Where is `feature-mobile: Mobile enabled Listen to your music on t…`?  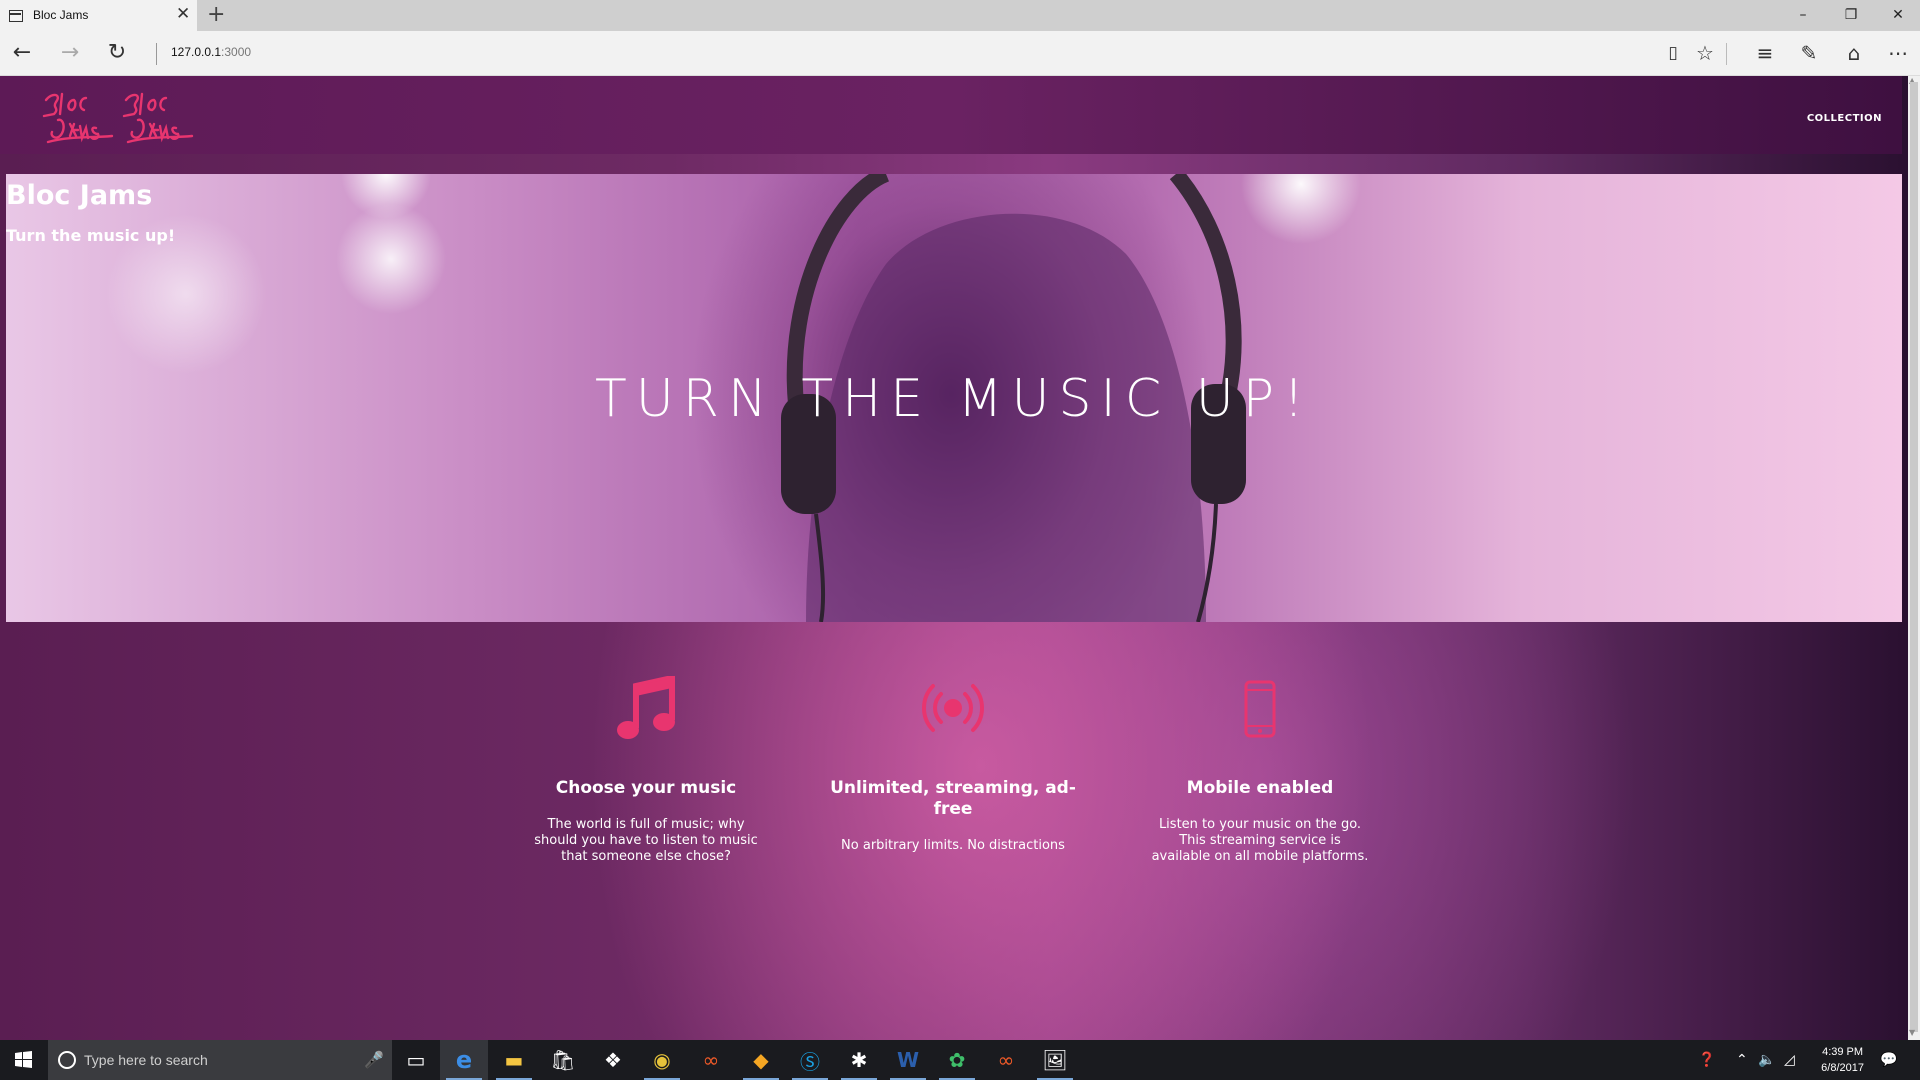 feature-mobile: Mobile enabled Listen to your music on t… is located at coordinates (1260, 770).